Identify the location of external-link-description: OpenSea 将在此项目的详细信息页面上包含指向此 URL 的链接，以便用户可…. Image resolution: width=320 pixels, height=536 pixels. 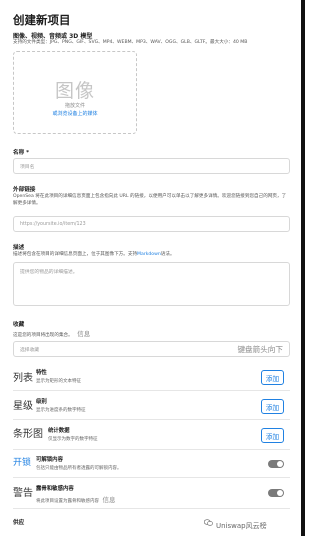
(150, 200).